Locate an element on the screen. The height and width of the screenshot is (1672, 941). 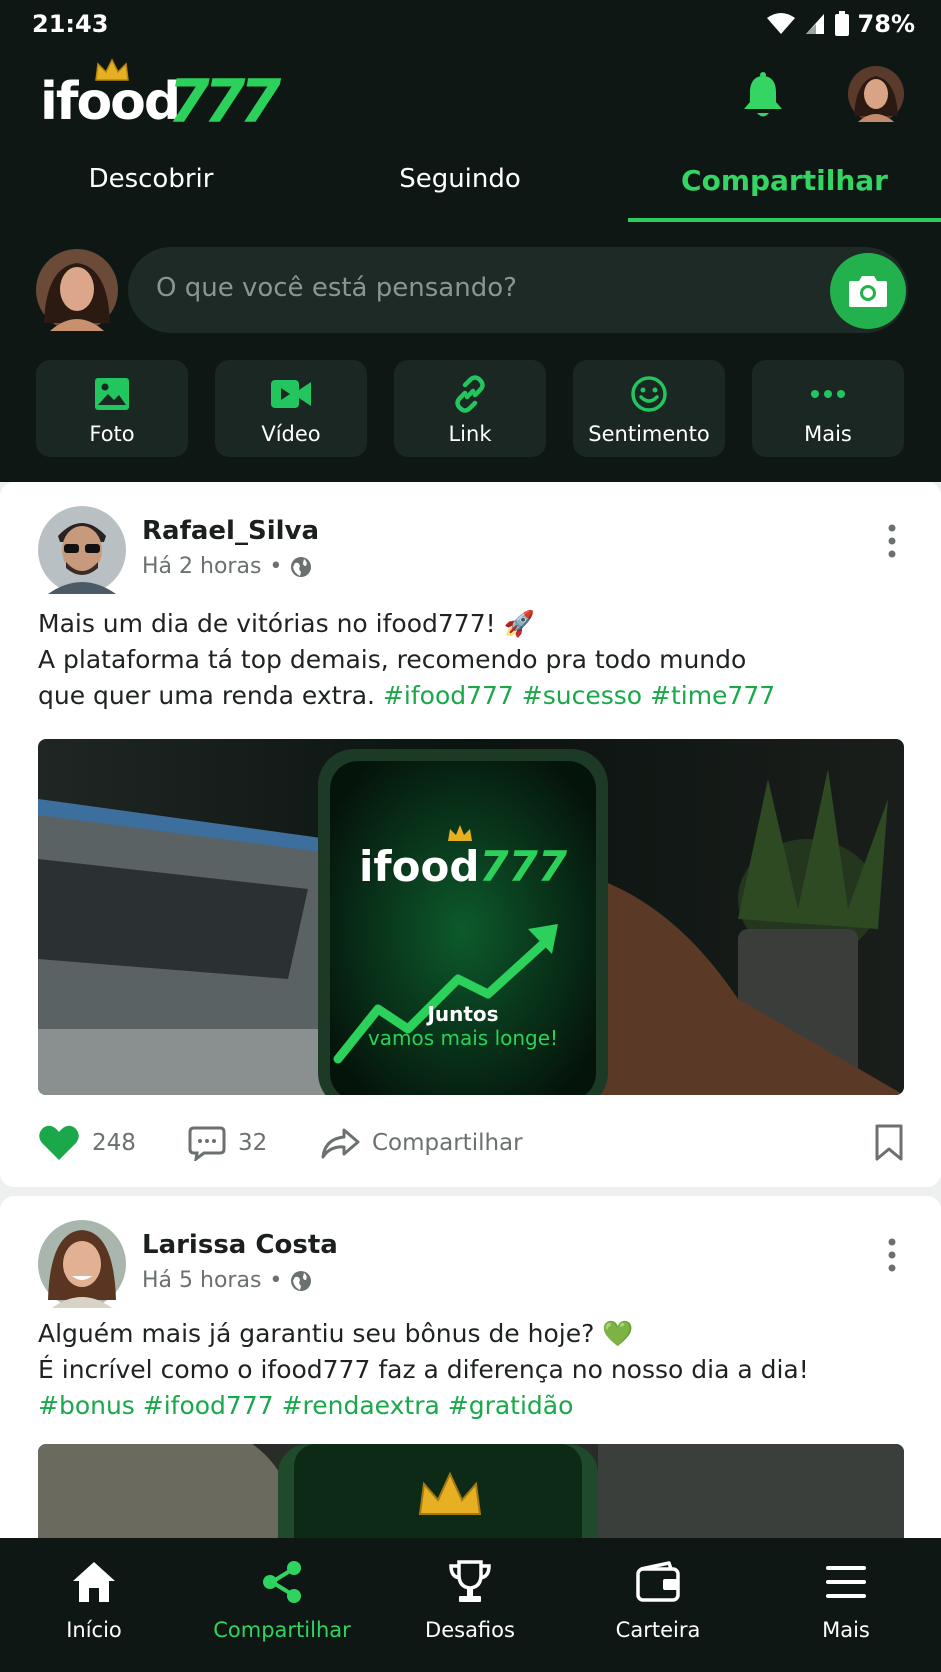
action-video: Vídeo is located at coordinates (291, 408).